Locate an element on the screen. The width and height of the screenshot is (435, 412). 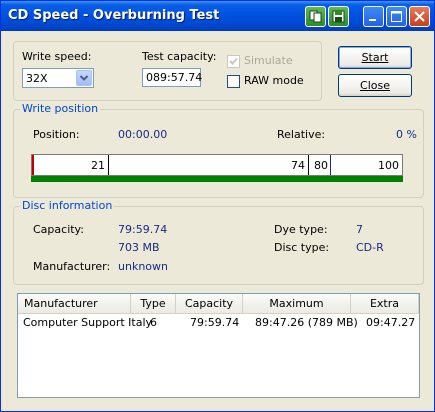
relative-label: Relative: is located at coordinates (301, 134).